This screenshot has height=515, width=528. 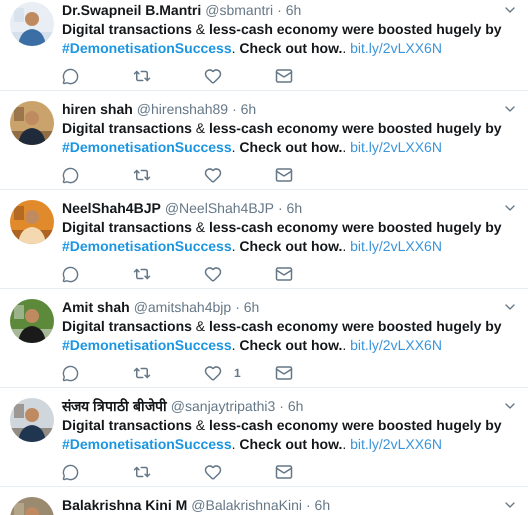 What do you see at coordinates (219, 208) in the screenshot?
I see `user-handle: @NeelShah4BJP` at bounding box center [219, 208].